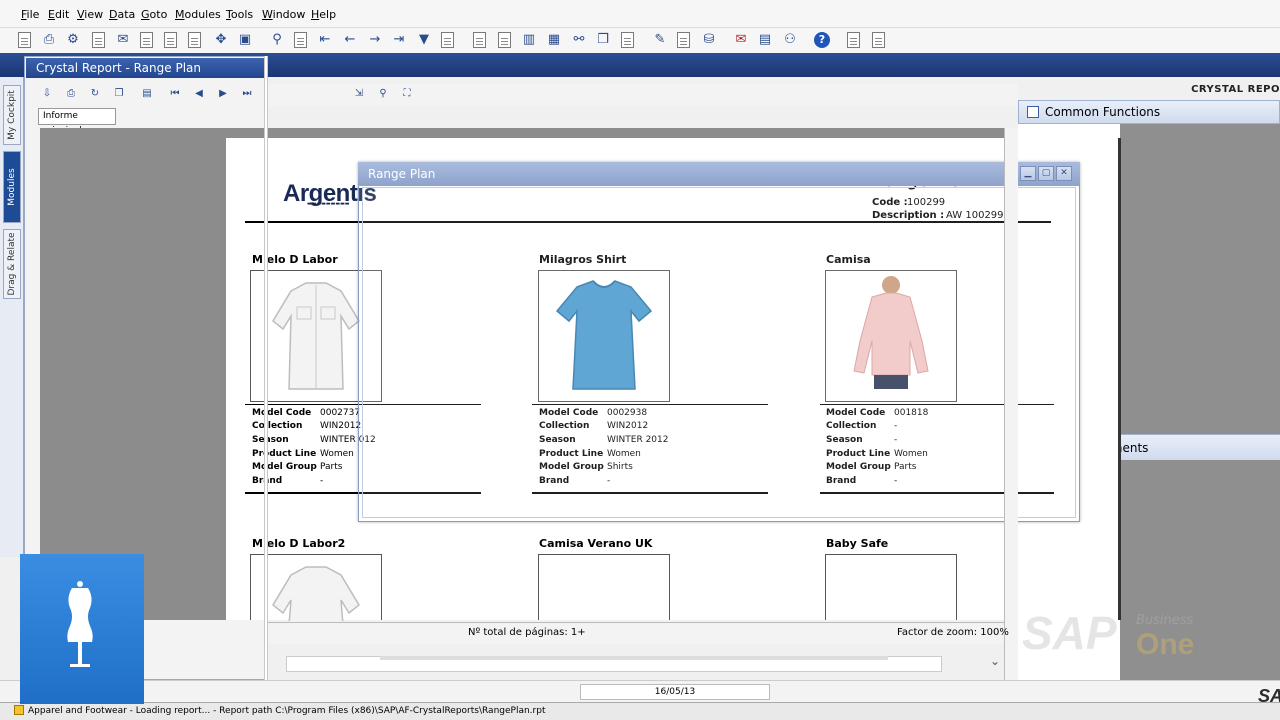 The height and width of the screenshot is (720, 1280). What do you see at coordinates (399, 40) in the screenshot?
I see `last-record-icon: ⇥` at bounding box center [399, 40].